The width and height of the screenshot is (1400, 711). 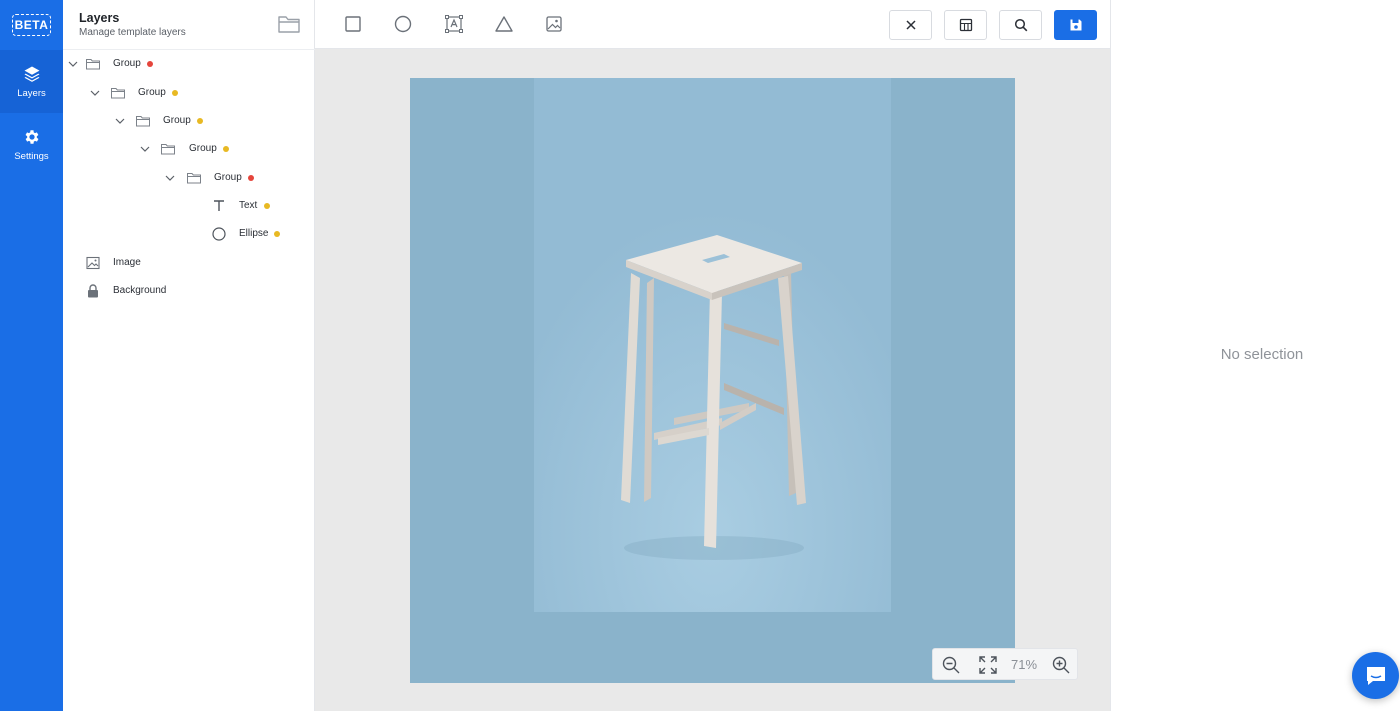 I want to click on layers-panel-header: Layers Manage template layers, so click(x=189, y=25).